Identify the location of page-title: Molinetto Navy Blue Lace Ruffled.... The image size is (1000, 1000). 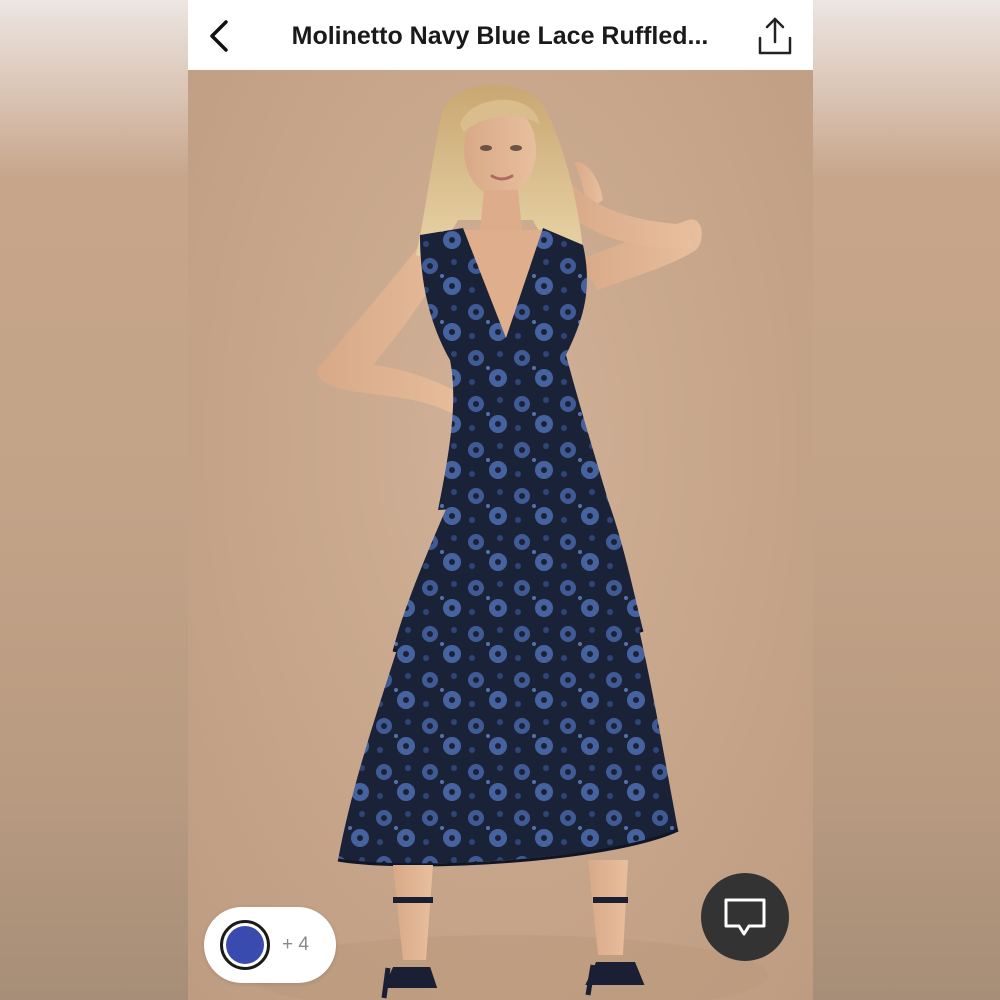
(500, 36).